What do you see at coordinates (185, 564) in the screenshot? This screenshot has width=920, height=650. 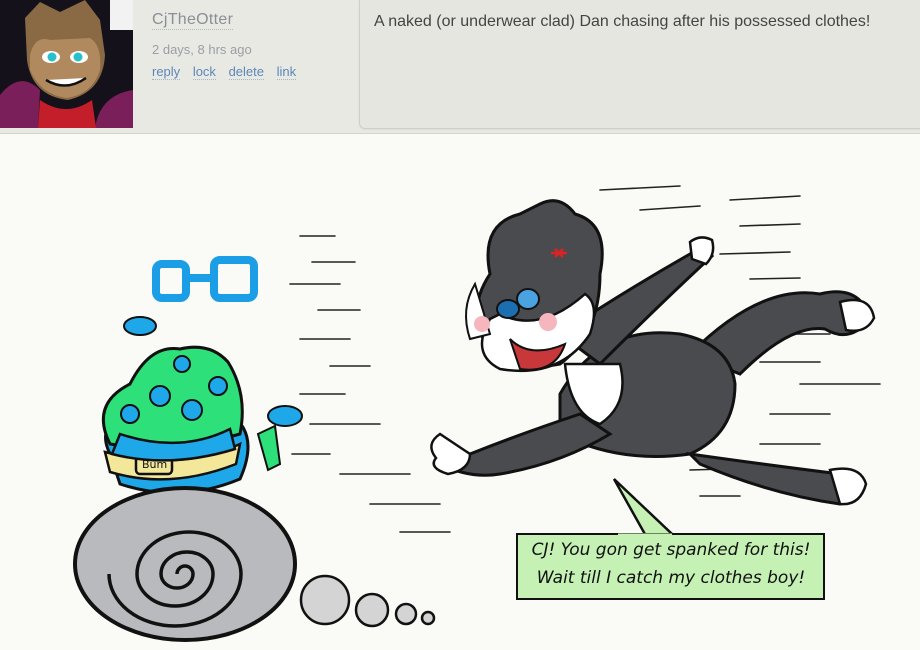 I see `whirlwind-drawing` at bounding box center [185, 564].